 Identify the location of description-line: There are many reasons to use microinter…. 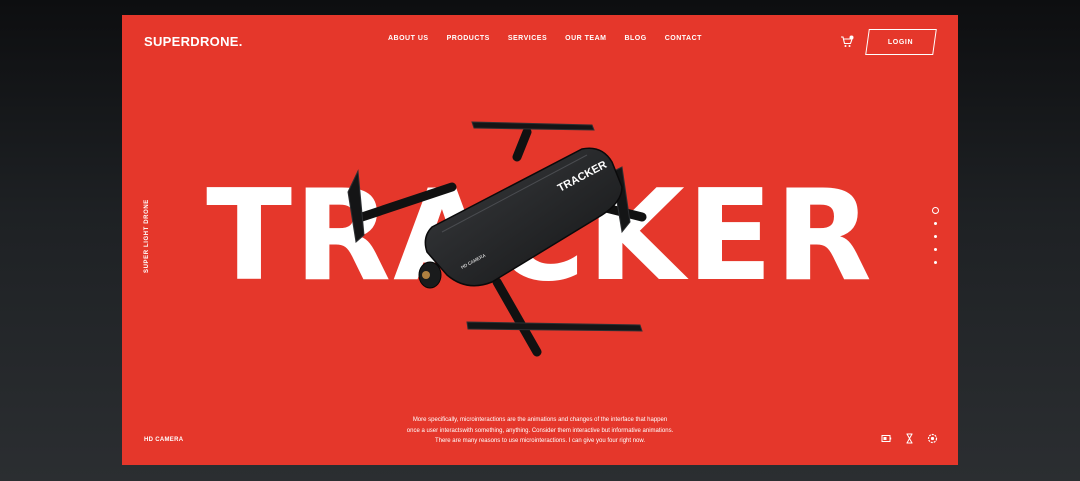
(540, 441).